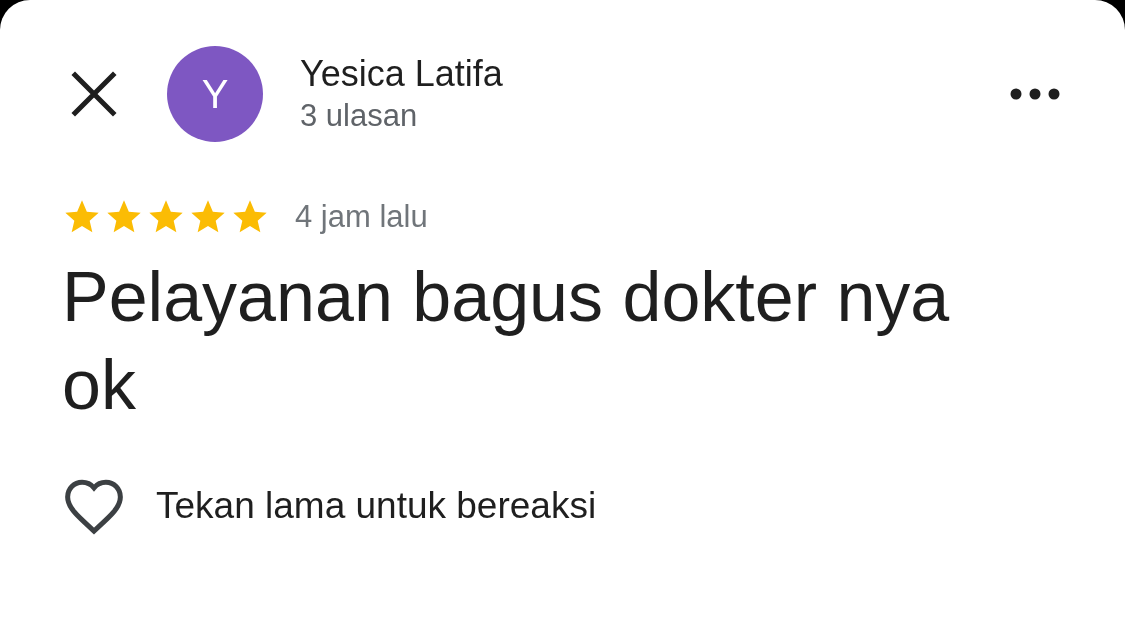 The image size is (1125, 619). What do you see at coordinates (94, 94) in the screenshot?
I see `close-icon` at bounding box center [94, 94].